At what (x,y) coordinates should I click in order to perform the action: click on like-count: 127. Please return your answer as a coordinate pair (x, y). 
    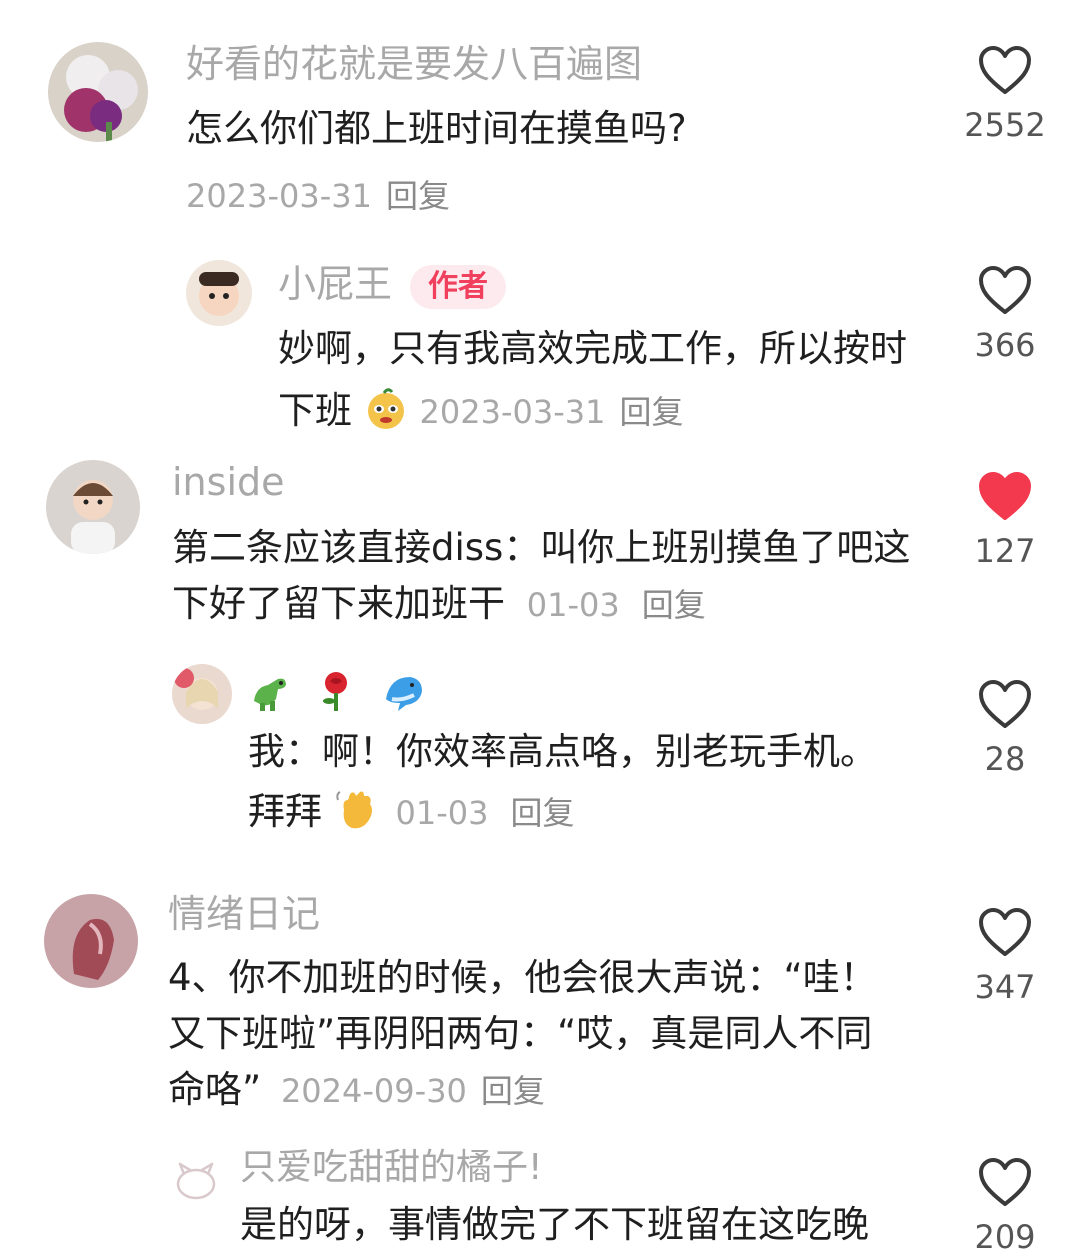
    Looking at the image, I should click on (1005, 551).